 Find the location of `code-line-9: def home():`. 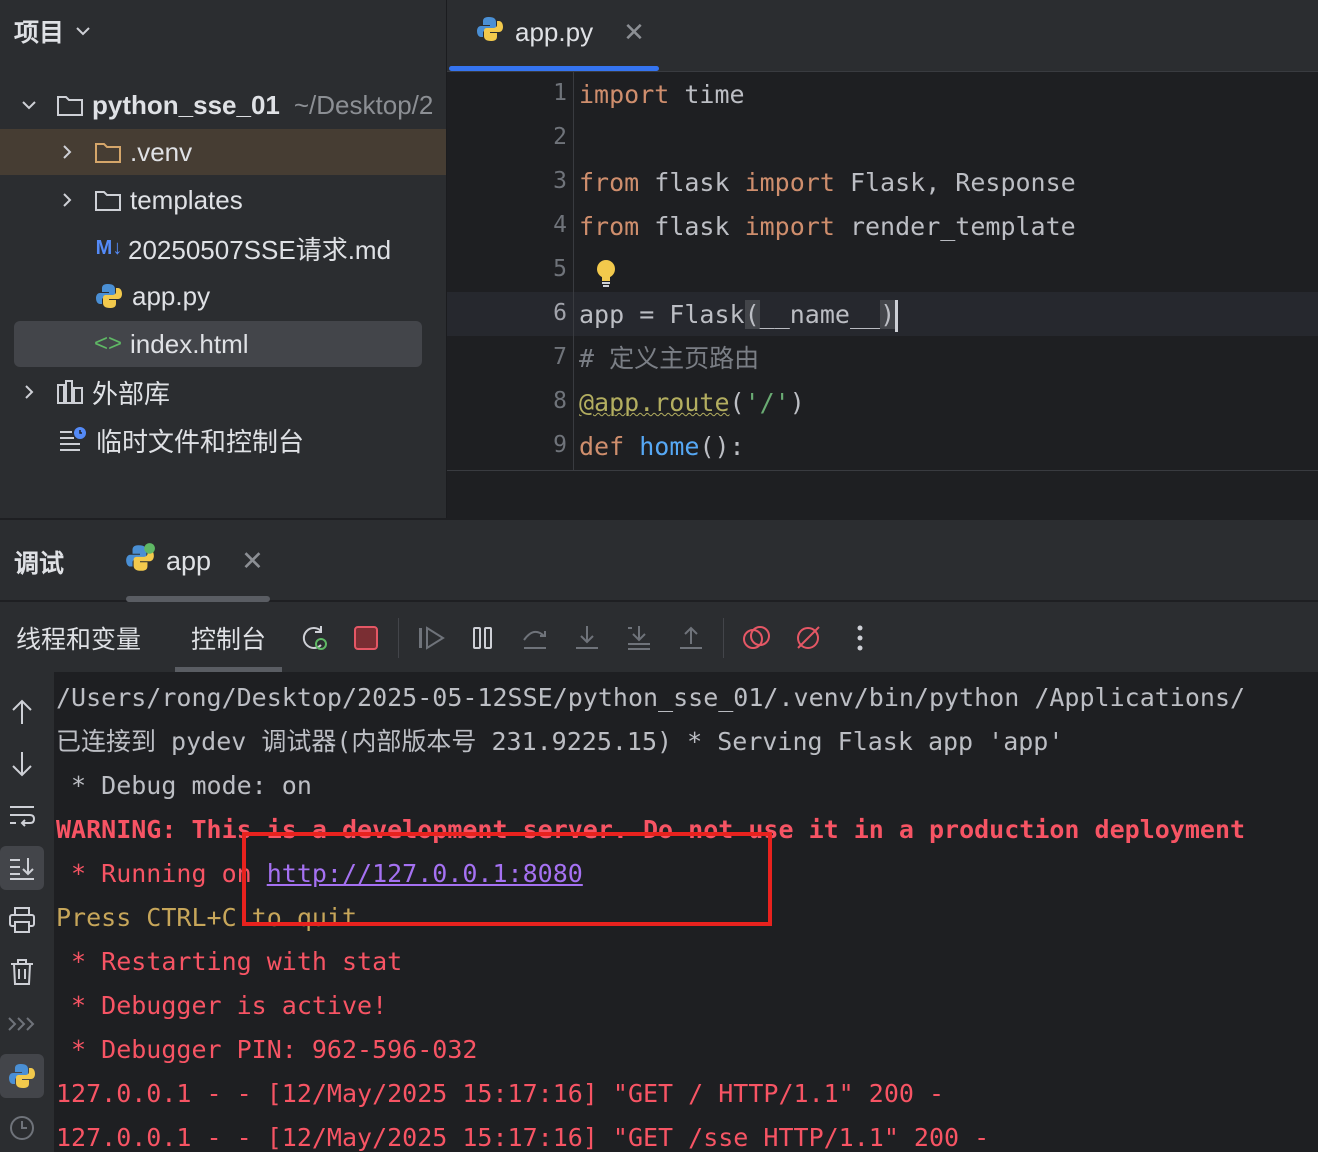

code-line-9: def home(): is located at coordinates (662, 447).